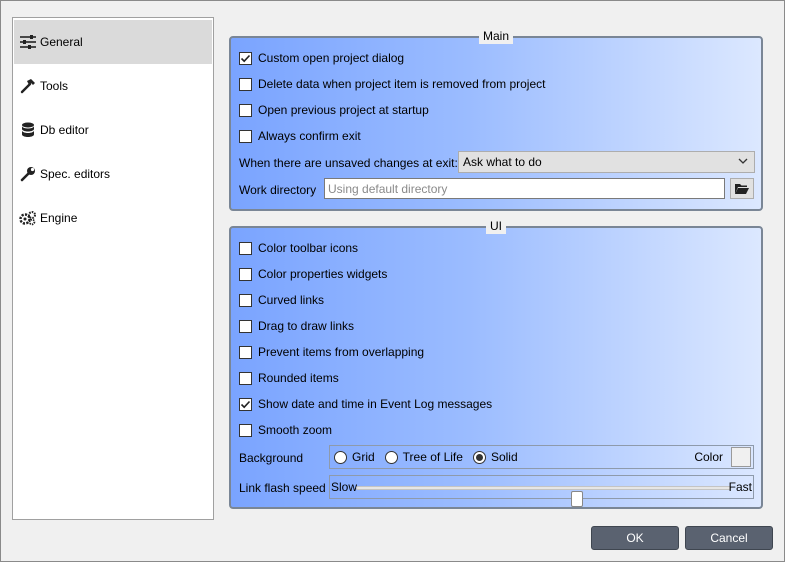 The width and height of the screenshot is (785, 562). Describe the element at coordinates (308, 248) in the screenshot. I see `checkbox-label: Color toolbar icons` at that location.